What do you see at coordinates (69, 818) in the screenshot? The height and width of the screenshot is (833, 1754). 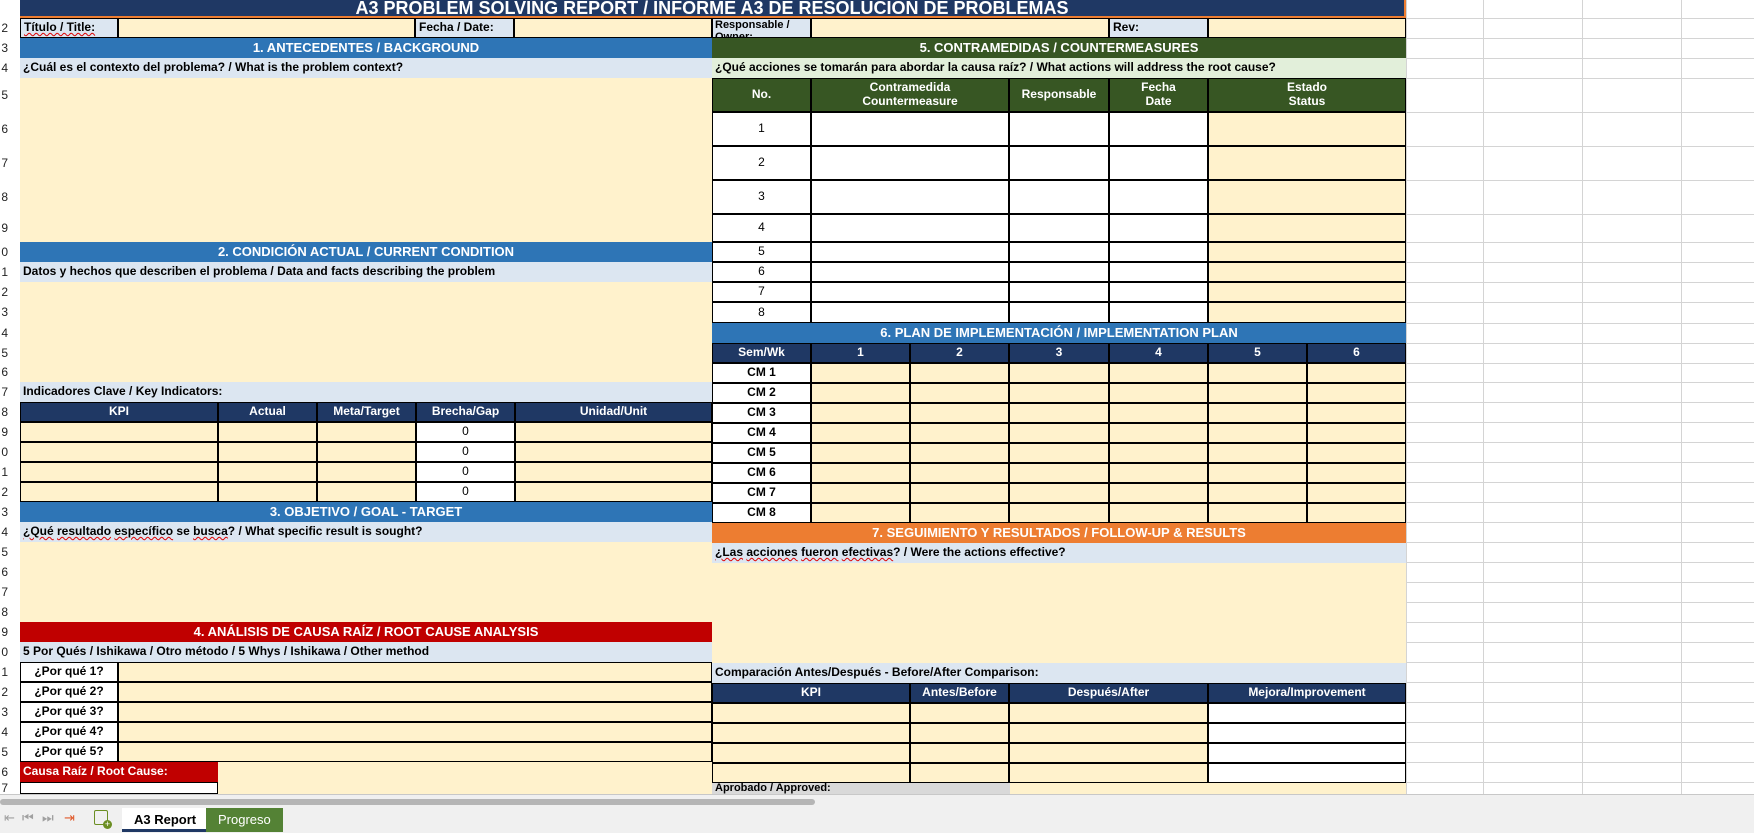 I see `last-sheet-icon: ⇥` at bounding box center [69, 818].